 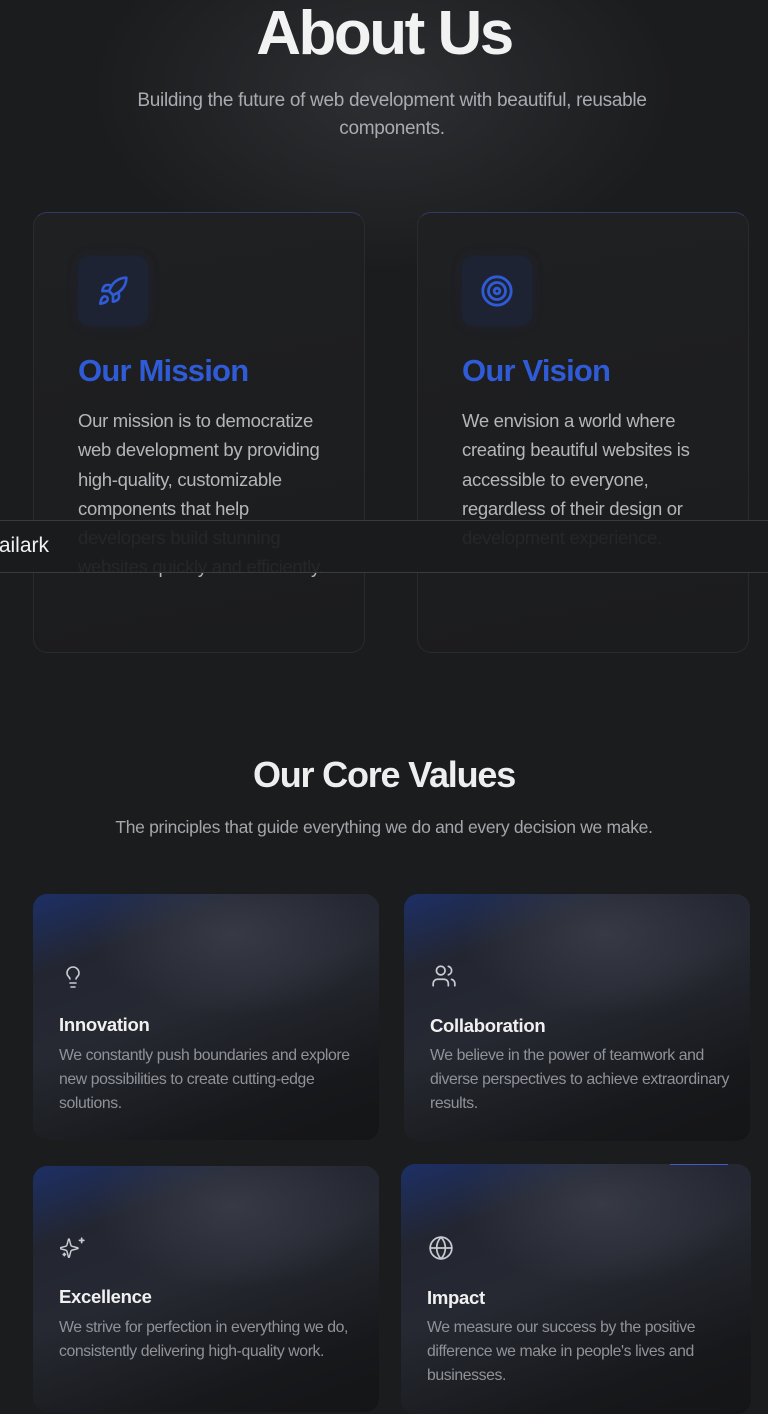 What do you see at coordinates (385, 34) in the screenshot?
I see `page-title: About Us` at bounding box center [385, 34].